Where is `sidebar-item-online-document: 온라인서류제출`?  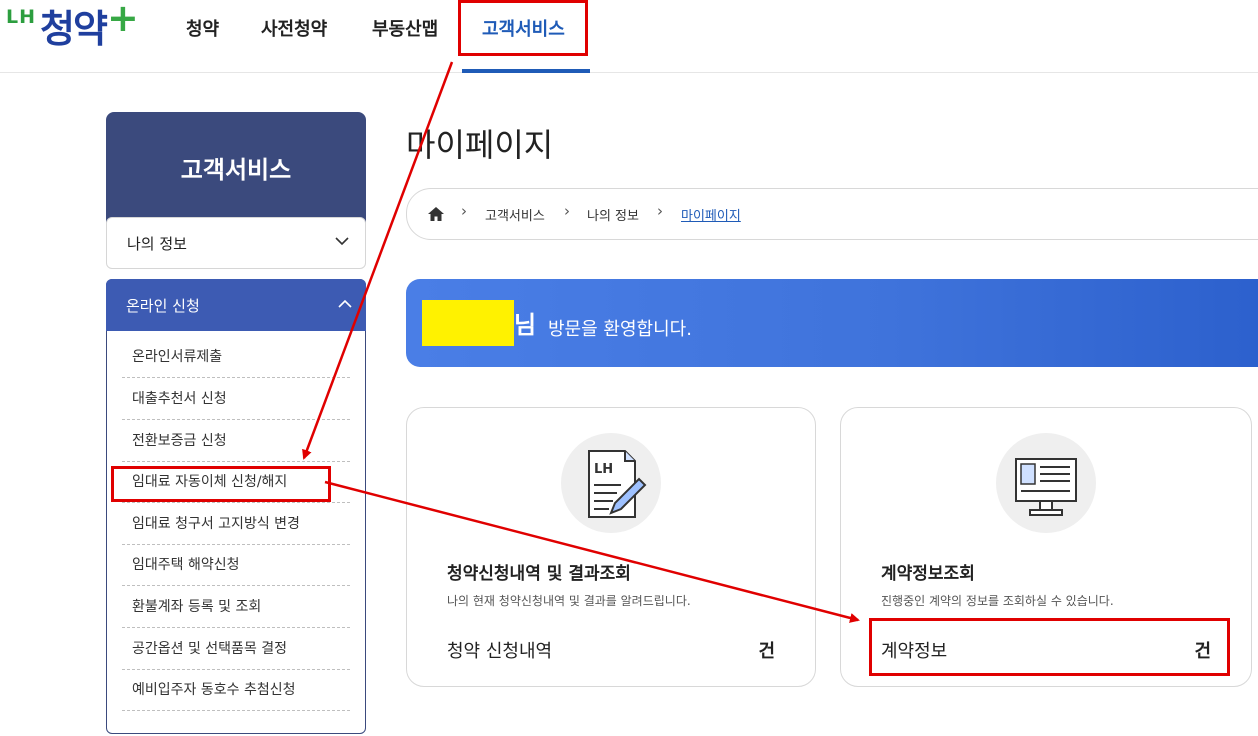 sidebar-item-online-document: 온라인서류제출 is located at coordinates (236, 357).